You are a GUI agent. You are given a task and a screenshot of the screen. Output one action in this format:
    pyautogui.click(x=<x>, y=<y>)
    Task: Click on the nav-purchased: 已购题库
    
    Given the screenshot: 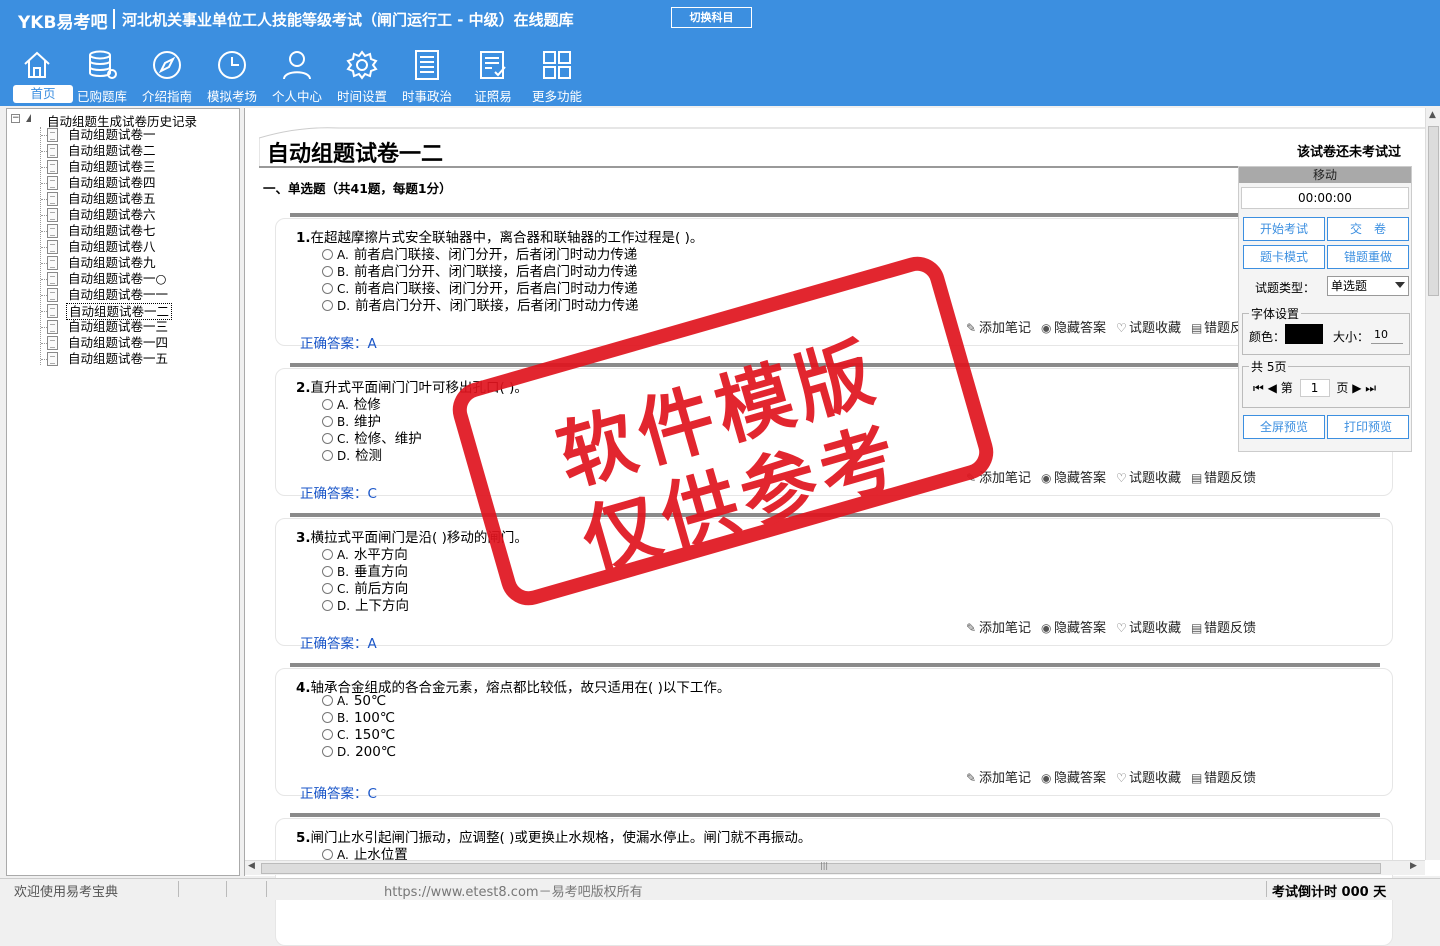 What is the action you would take?
    pyautogui.click(x=102, y=77)
    